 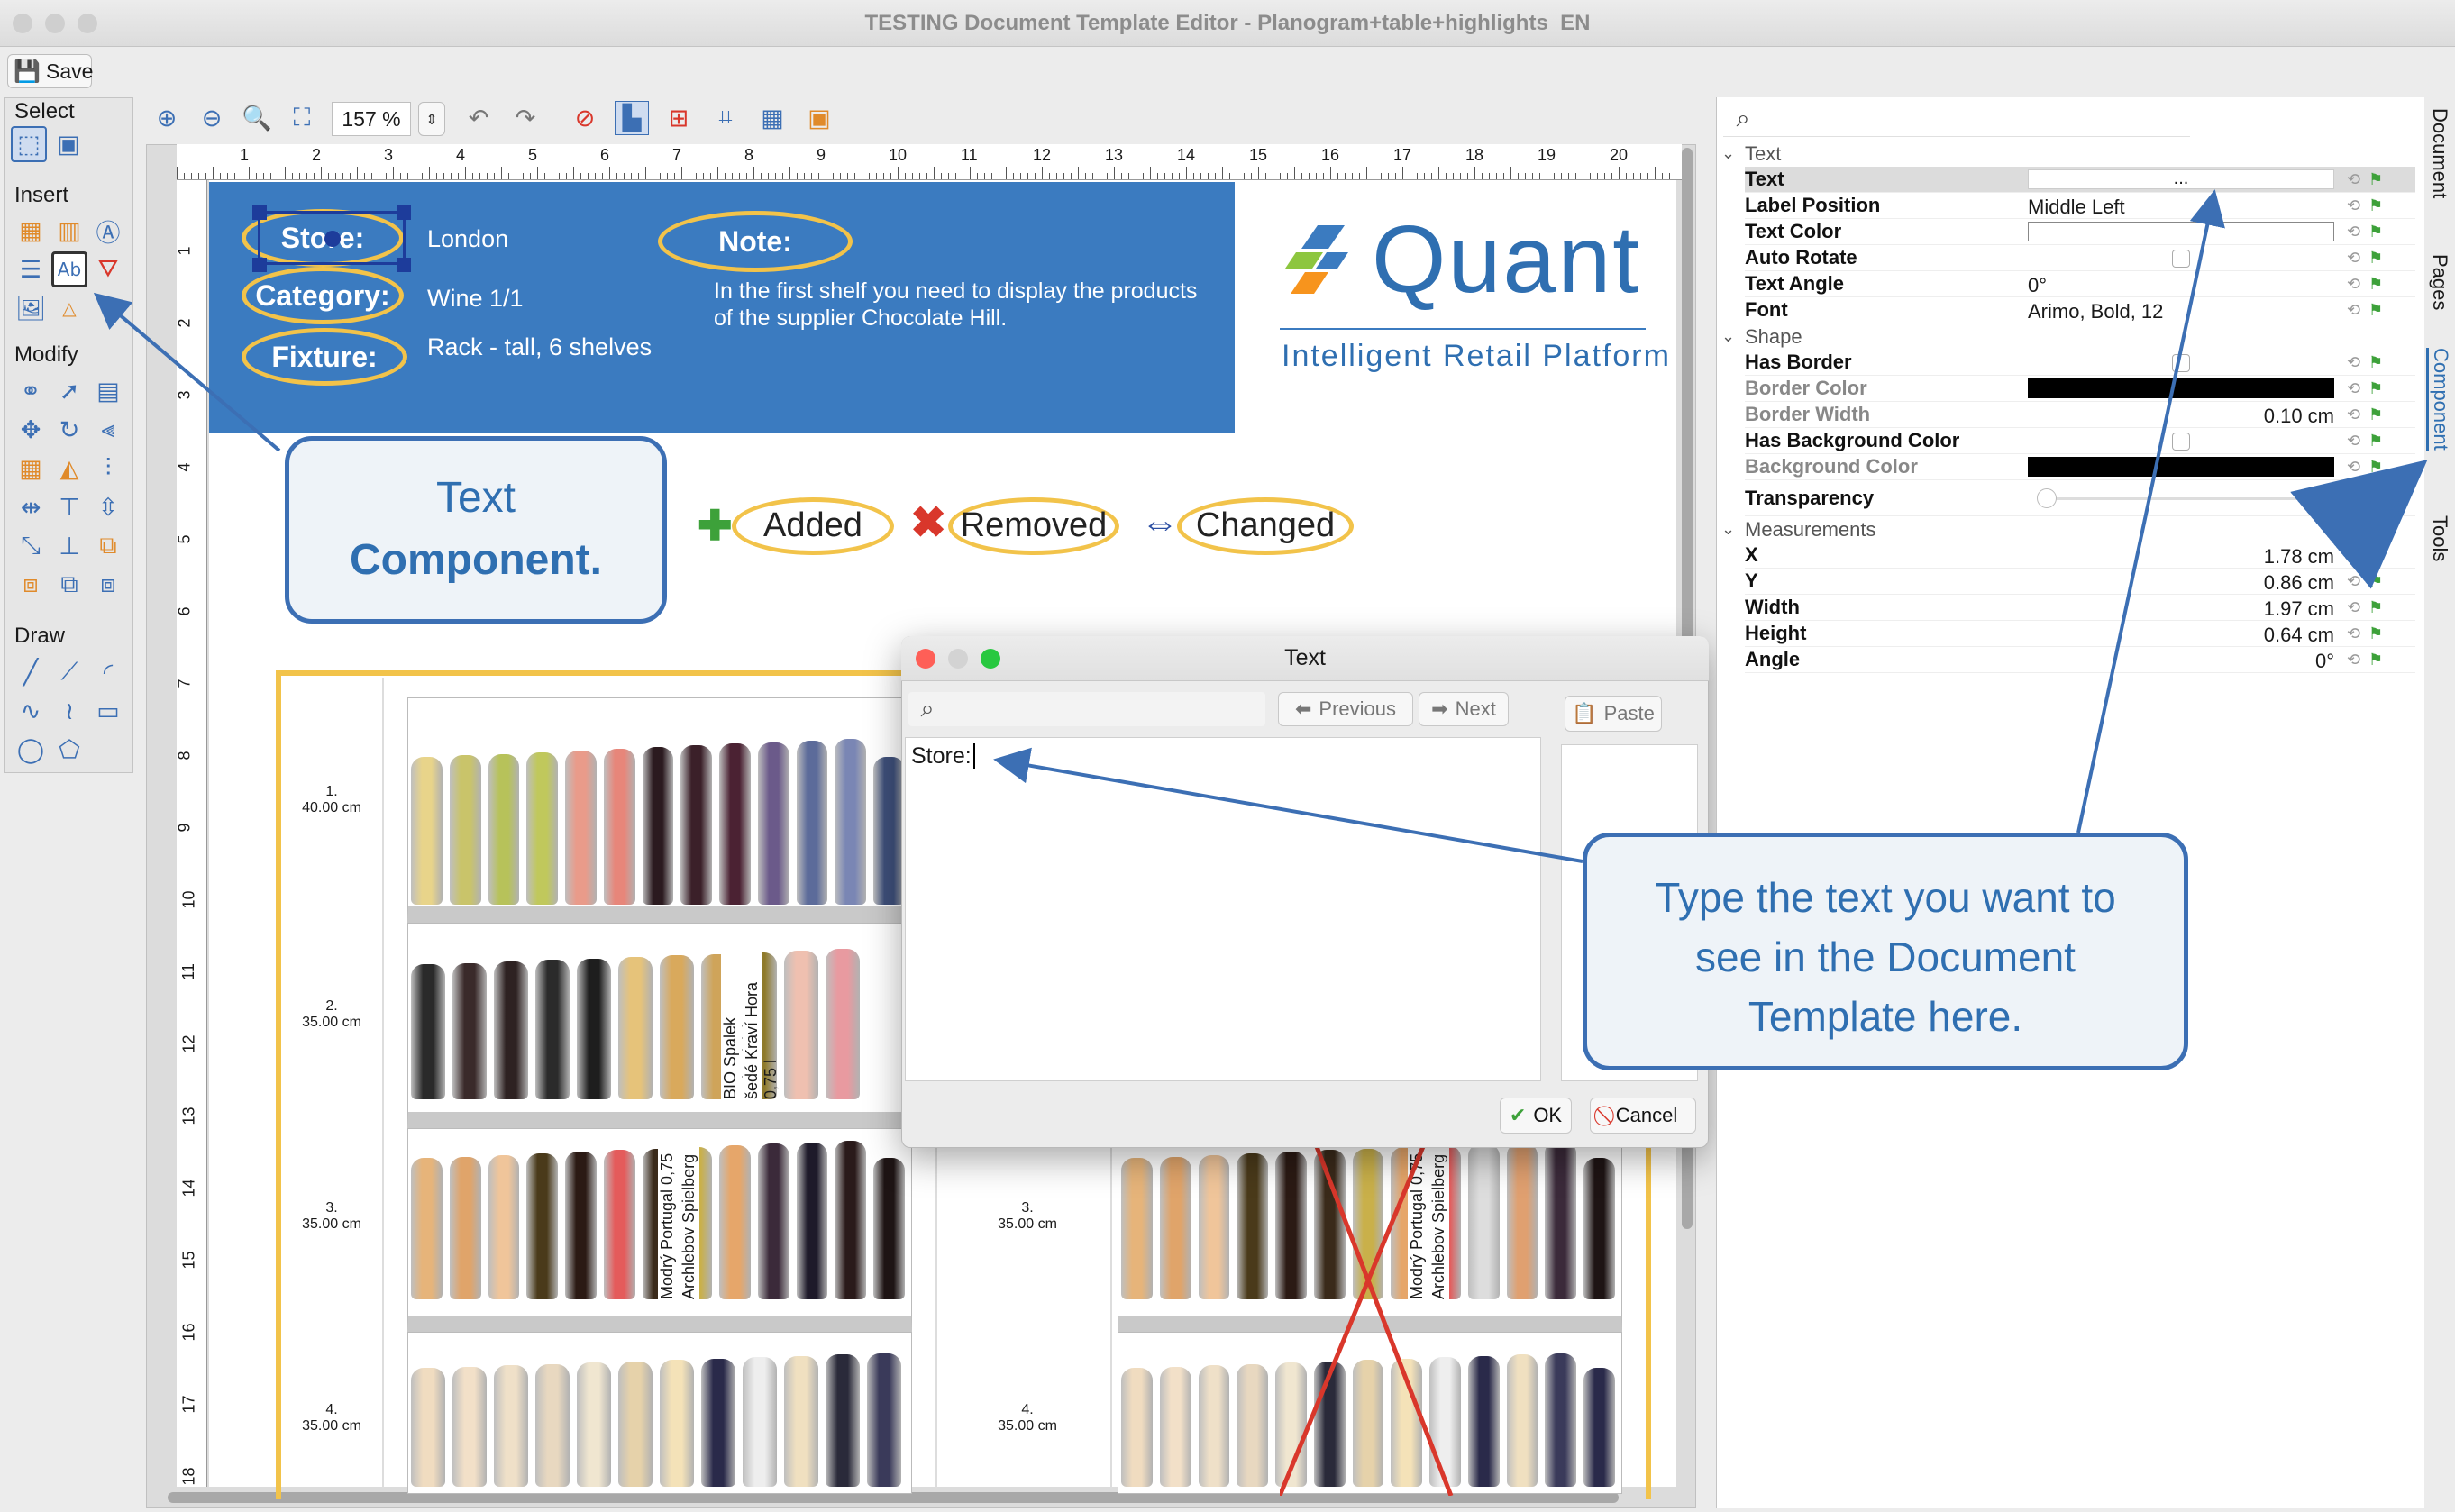 I want to click on property-row: Font Arimo, Bold, 12 ⟲ ⚑, so click(x=2080, y=310).